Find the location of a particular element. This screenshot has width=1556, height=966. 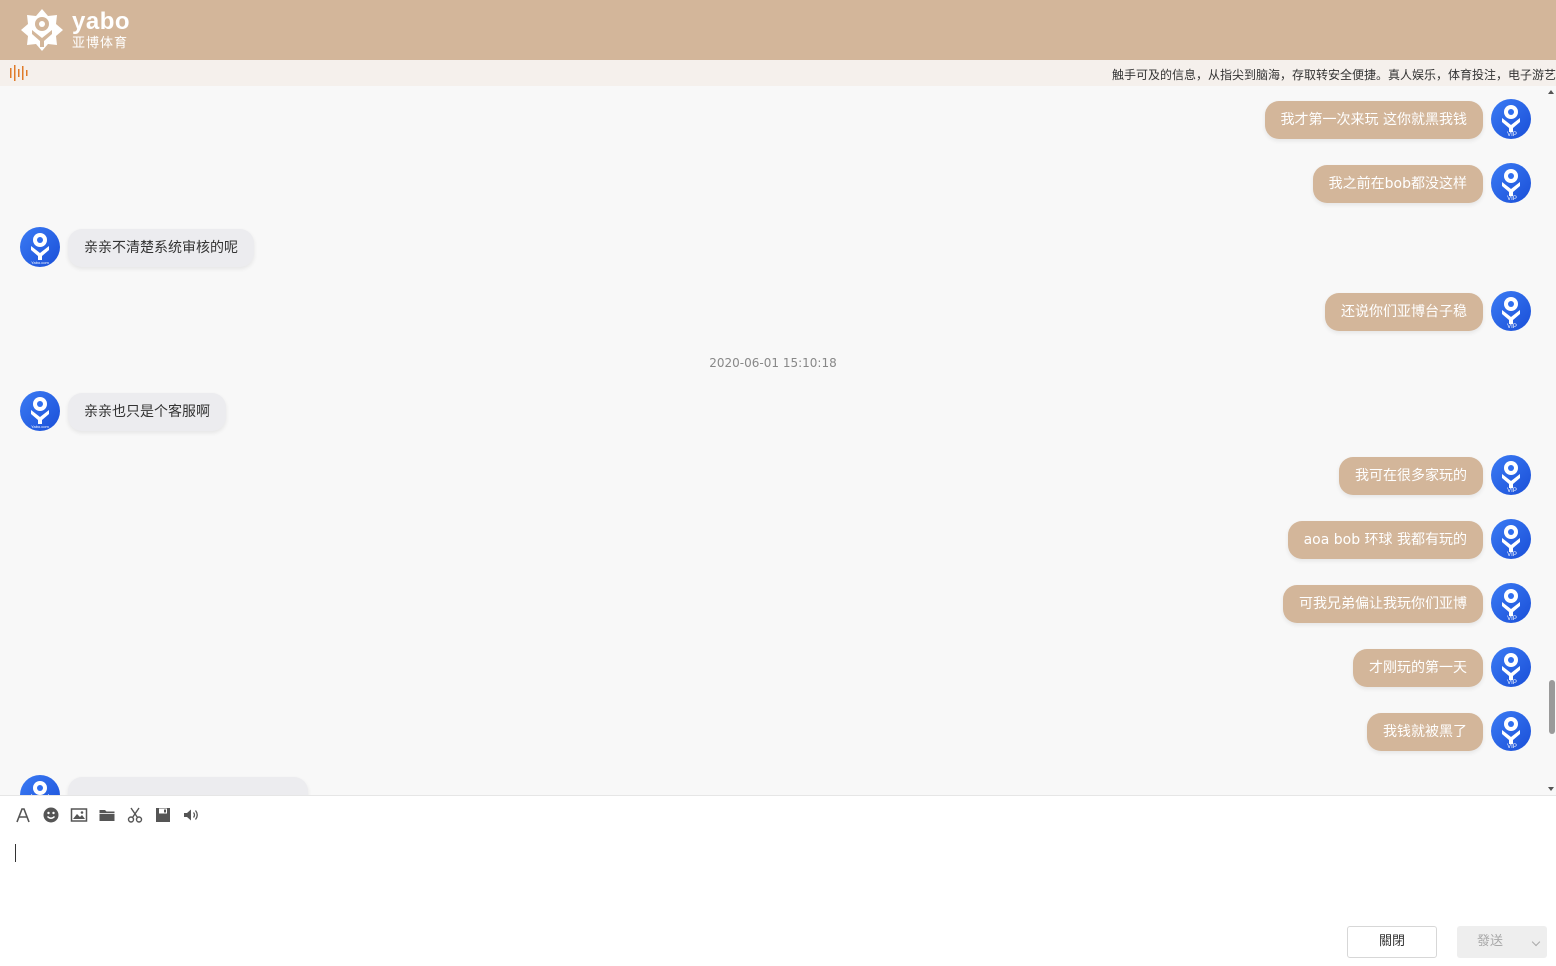

agent-message-bubble: 亲亲也只是个客服啊 is located at coordinates (147, 412).